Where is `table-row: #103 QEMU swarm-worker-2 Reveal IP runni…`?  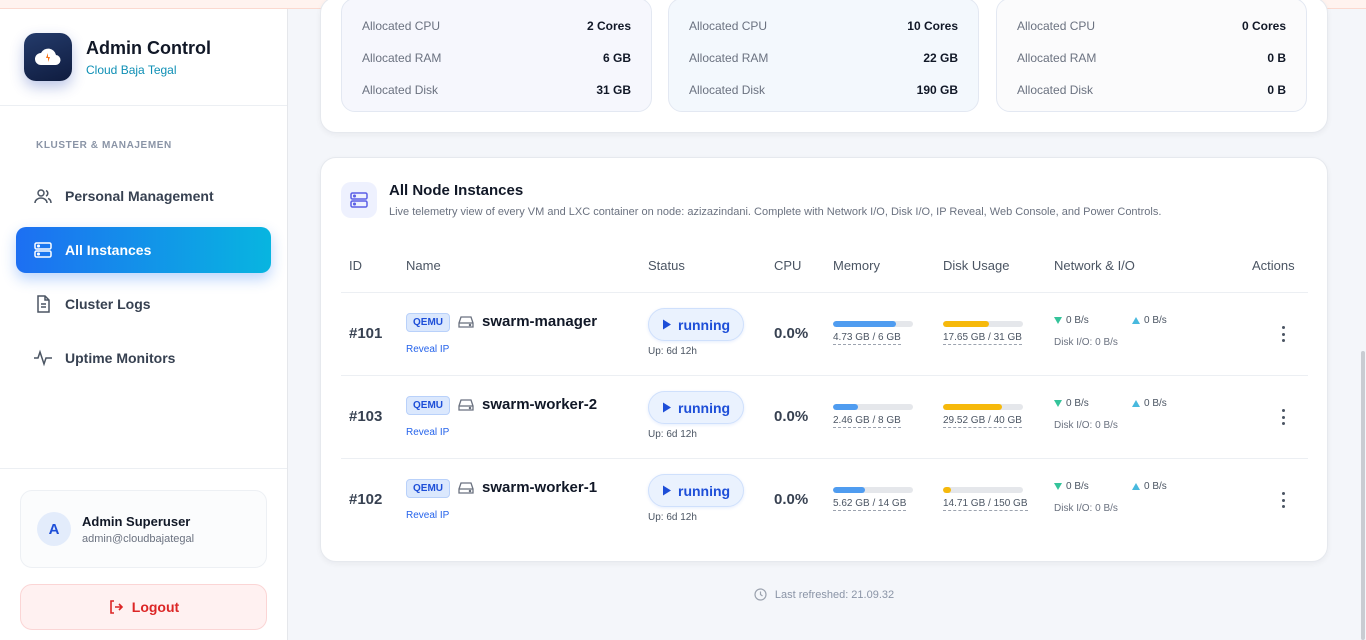 table-row: #103 QEMU swarm-worker-2 Reveal IP runni… is located at coordinates (824, 416).